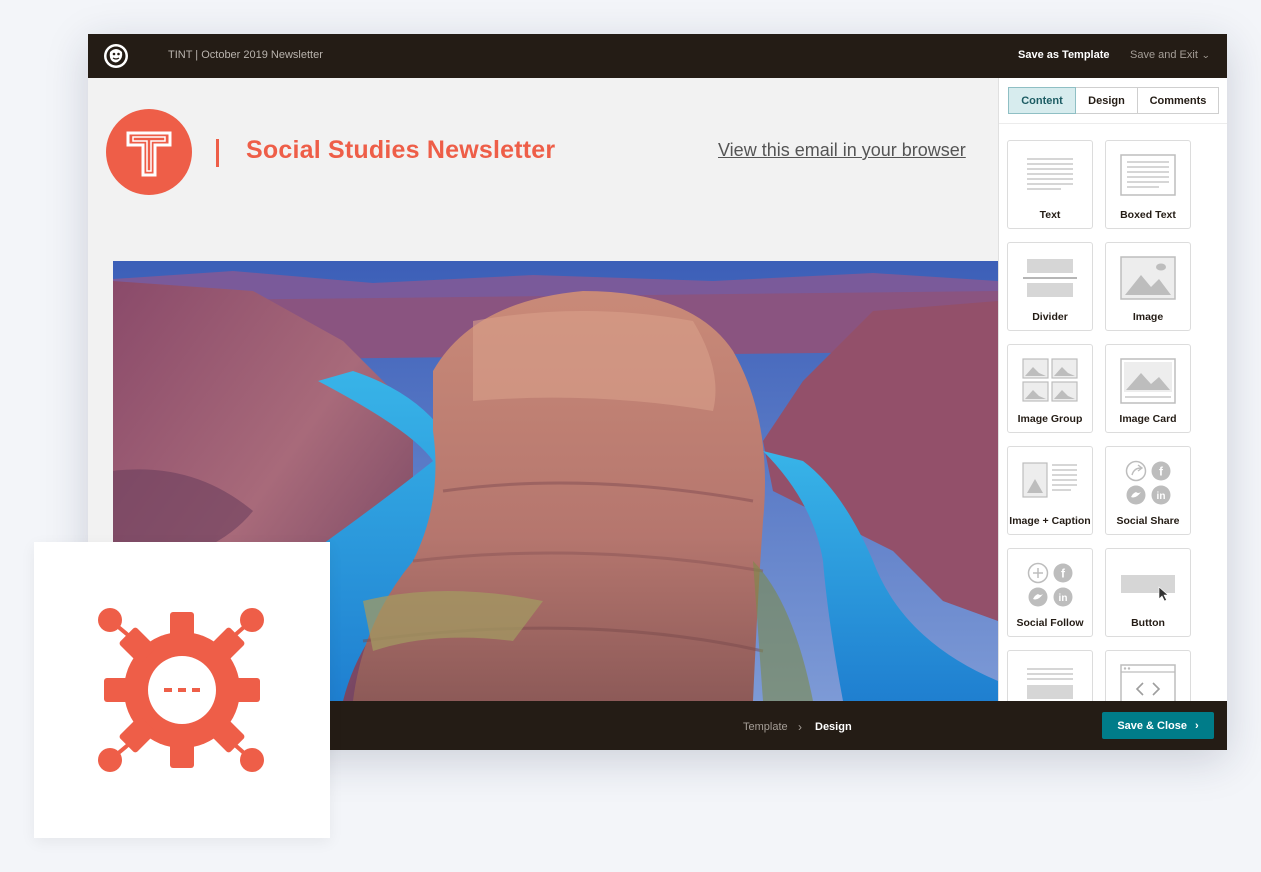  Describe the element at coordinates (765, 727) in the screenshot. I see `breadcrumb-template: Template` at that location.